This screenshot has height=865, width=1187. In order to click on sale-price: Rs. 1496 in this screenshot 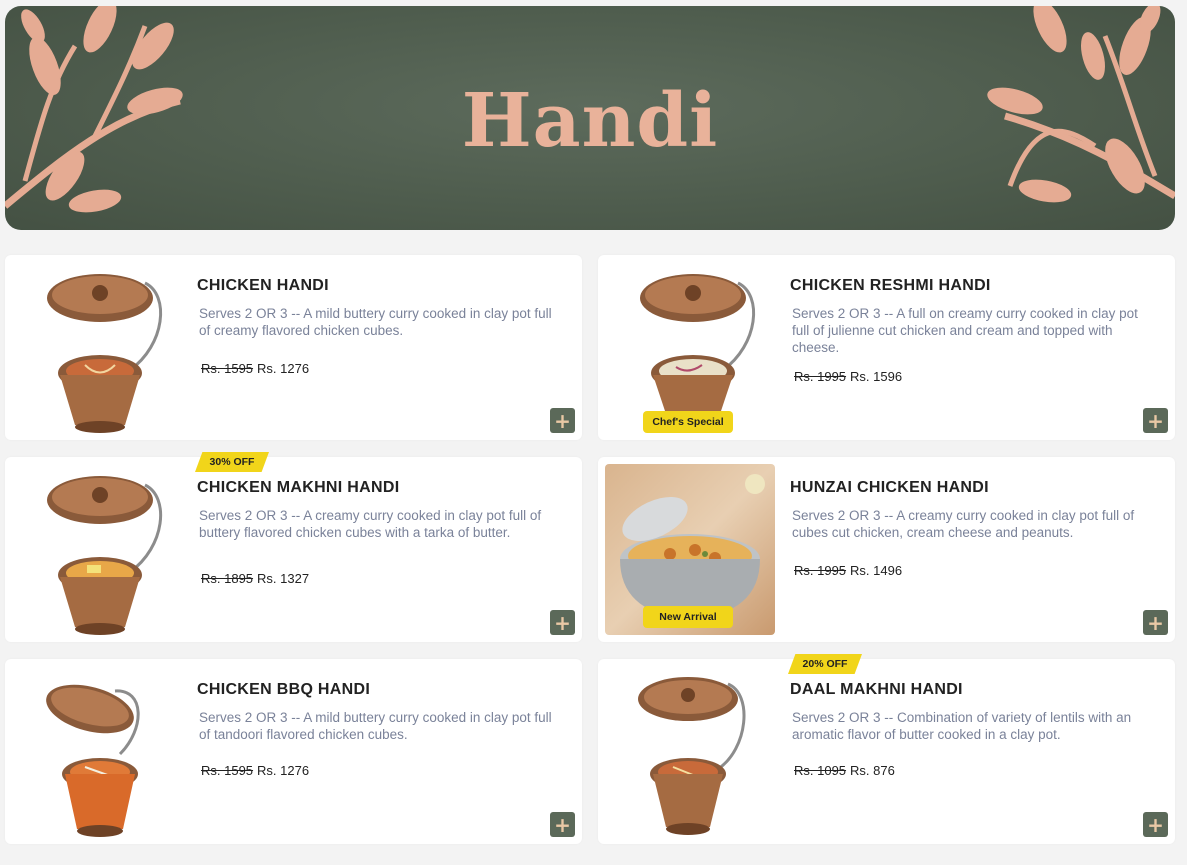, I will do `click(876, 570)`.